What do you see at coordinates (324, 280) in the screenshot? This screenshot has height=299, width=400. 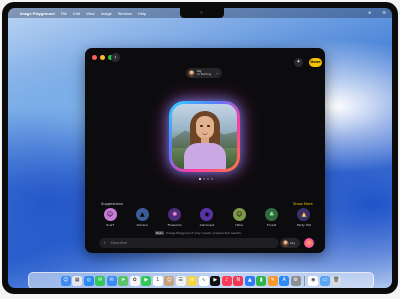 I see `downloads-folder-icon: ▭` at bounding box center [324, 280].